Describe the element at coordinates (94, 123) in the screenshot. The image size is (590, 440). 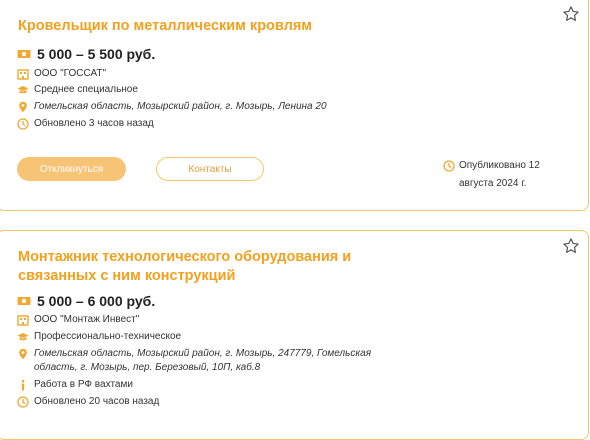
I see `updated-text: Обновлено 3 часов назад` at that location.